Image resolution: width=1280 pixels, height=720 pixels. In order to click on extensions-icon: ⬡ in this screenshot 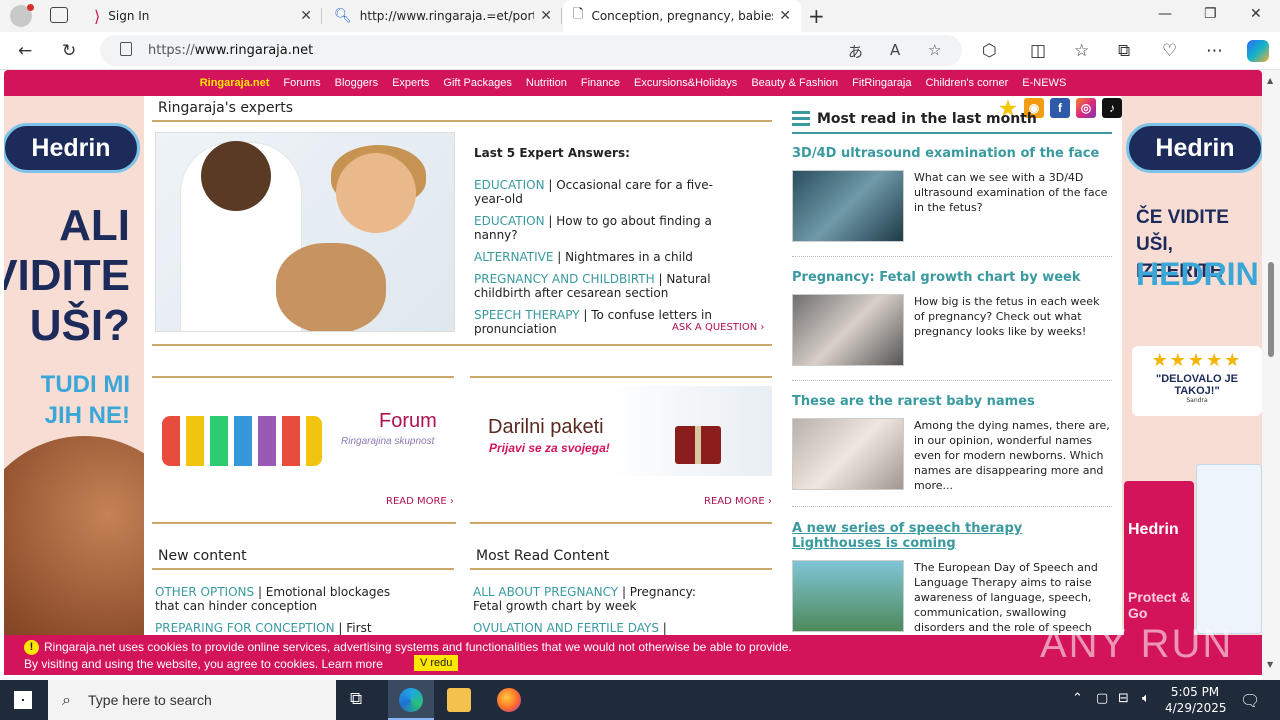, I will do `click(989, 51)`.